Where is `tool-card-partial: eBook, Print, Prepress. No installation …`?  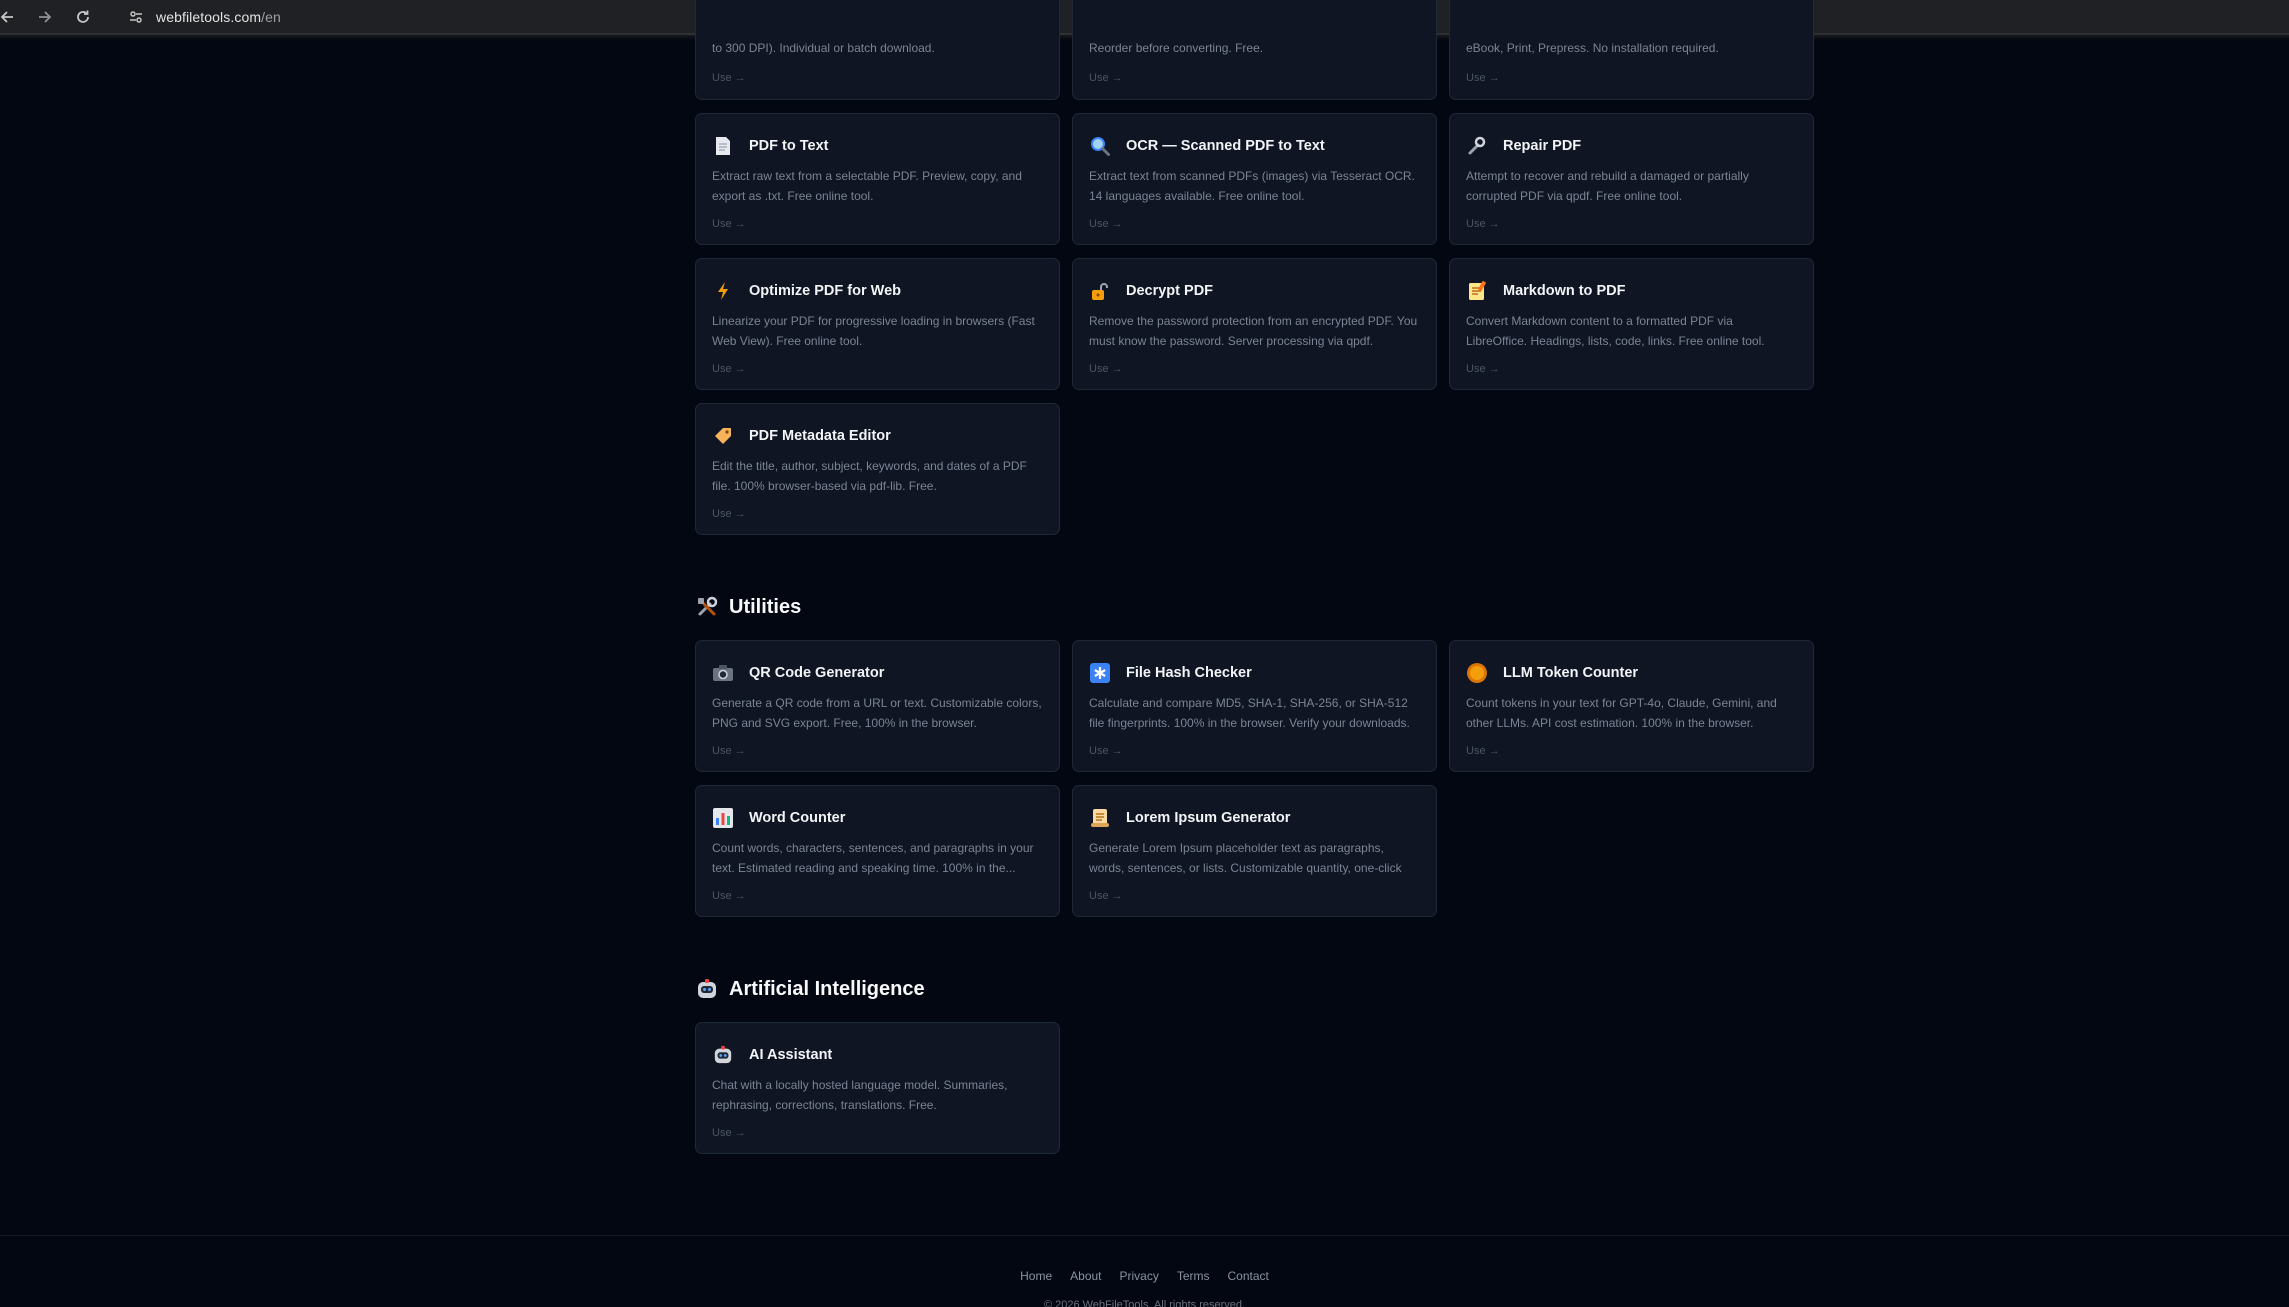
tool-card-partial: eBook, Print, Prepress. No installation … is located at coordinates (1631, 50).